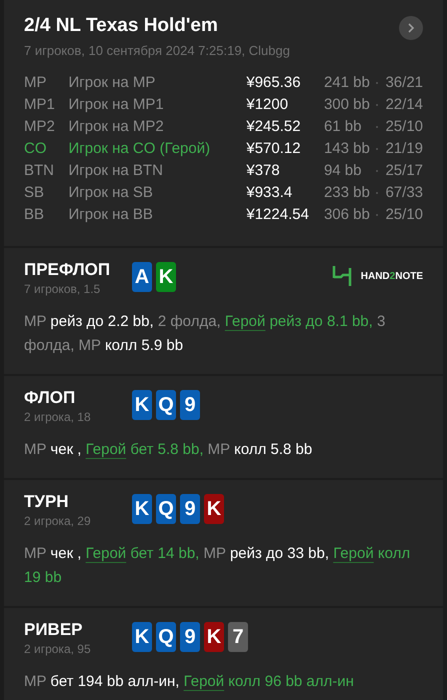 This screenshot has height=700, width=447. I want to click on stack-bb: 143 bb, so click(347, 149).